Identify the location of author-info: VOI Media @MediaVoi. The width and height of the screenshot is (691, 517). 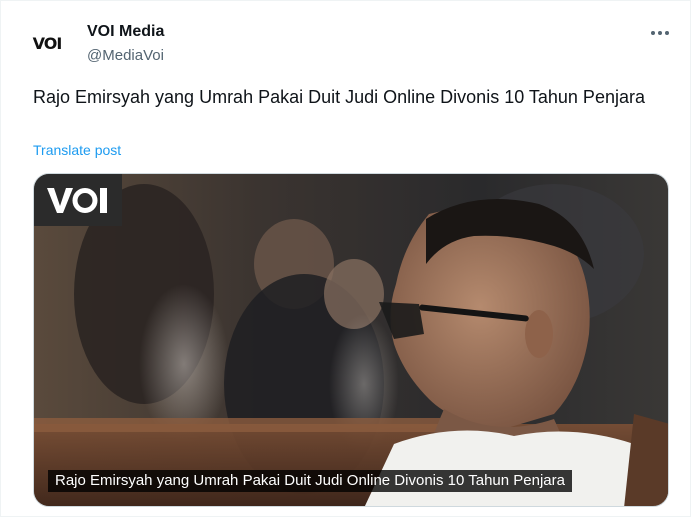
(125, 44).